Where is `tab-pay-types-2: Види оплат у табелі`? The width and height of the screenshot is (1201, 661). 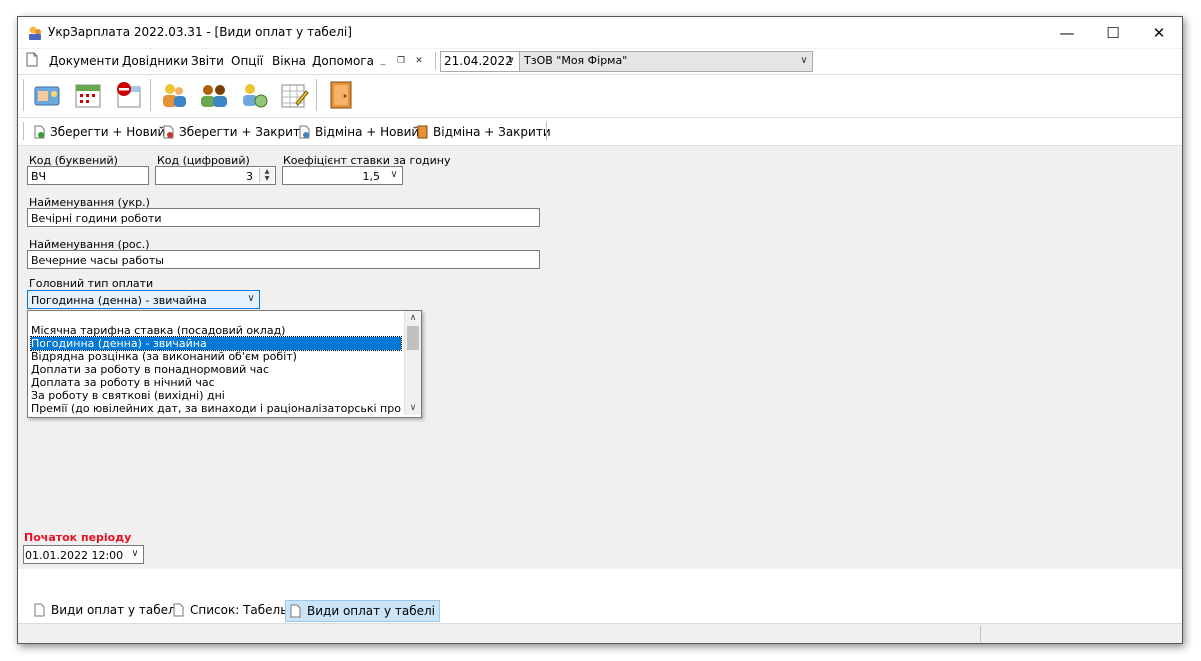 tab-pay-types-2: Види оплат у табелі is located at coordinates (363, 611).